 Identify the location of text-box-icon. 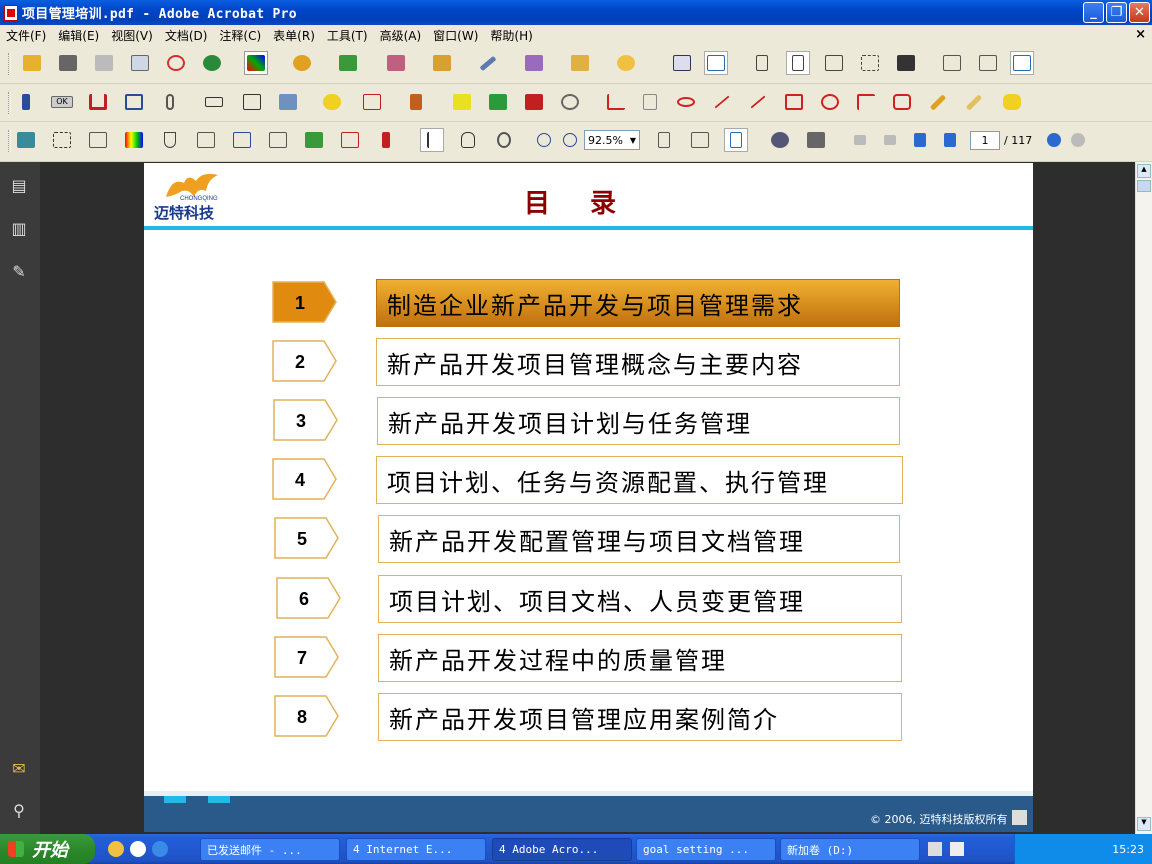
(252, 102).